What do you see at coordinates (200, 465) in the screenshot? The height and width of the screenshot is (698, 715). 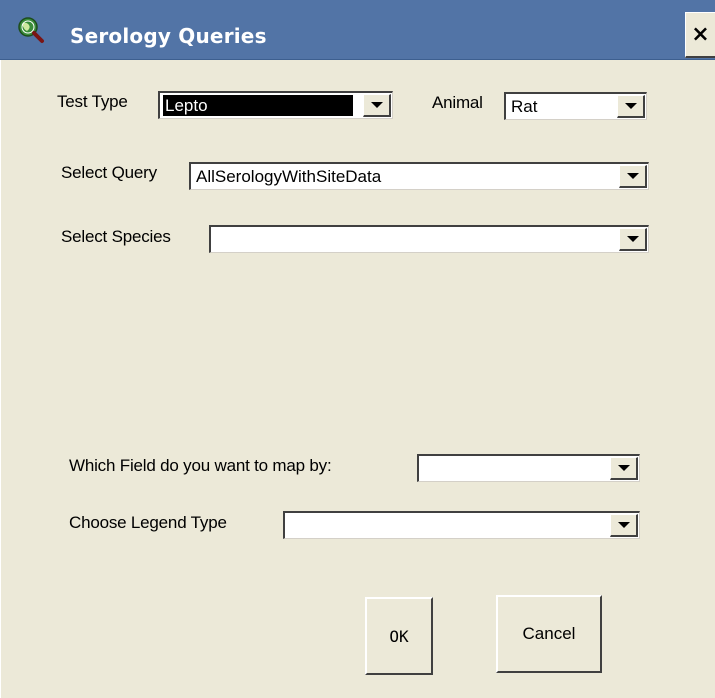 I see `map-field-label: Which Field do you want to map by:` at bounding box center [200, 465].